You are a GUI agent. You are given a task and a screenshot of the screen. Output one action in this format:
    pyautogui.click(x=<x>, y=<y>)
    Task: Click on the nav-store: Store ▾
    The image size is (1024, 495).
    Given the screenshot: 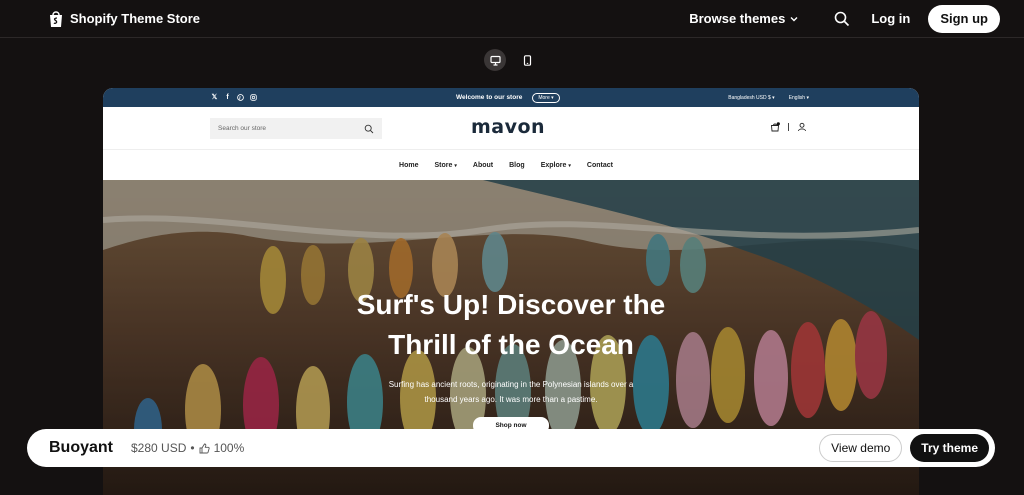 What is the action you would take?
    pyautogui.click(x=445, y=165)
    